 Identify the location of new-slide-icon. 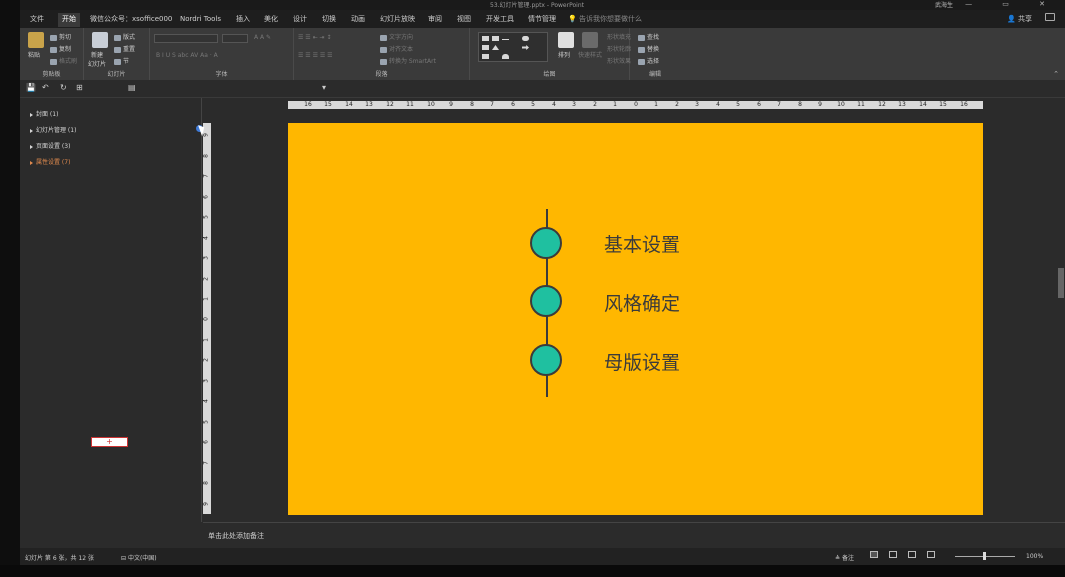
(100, 40).